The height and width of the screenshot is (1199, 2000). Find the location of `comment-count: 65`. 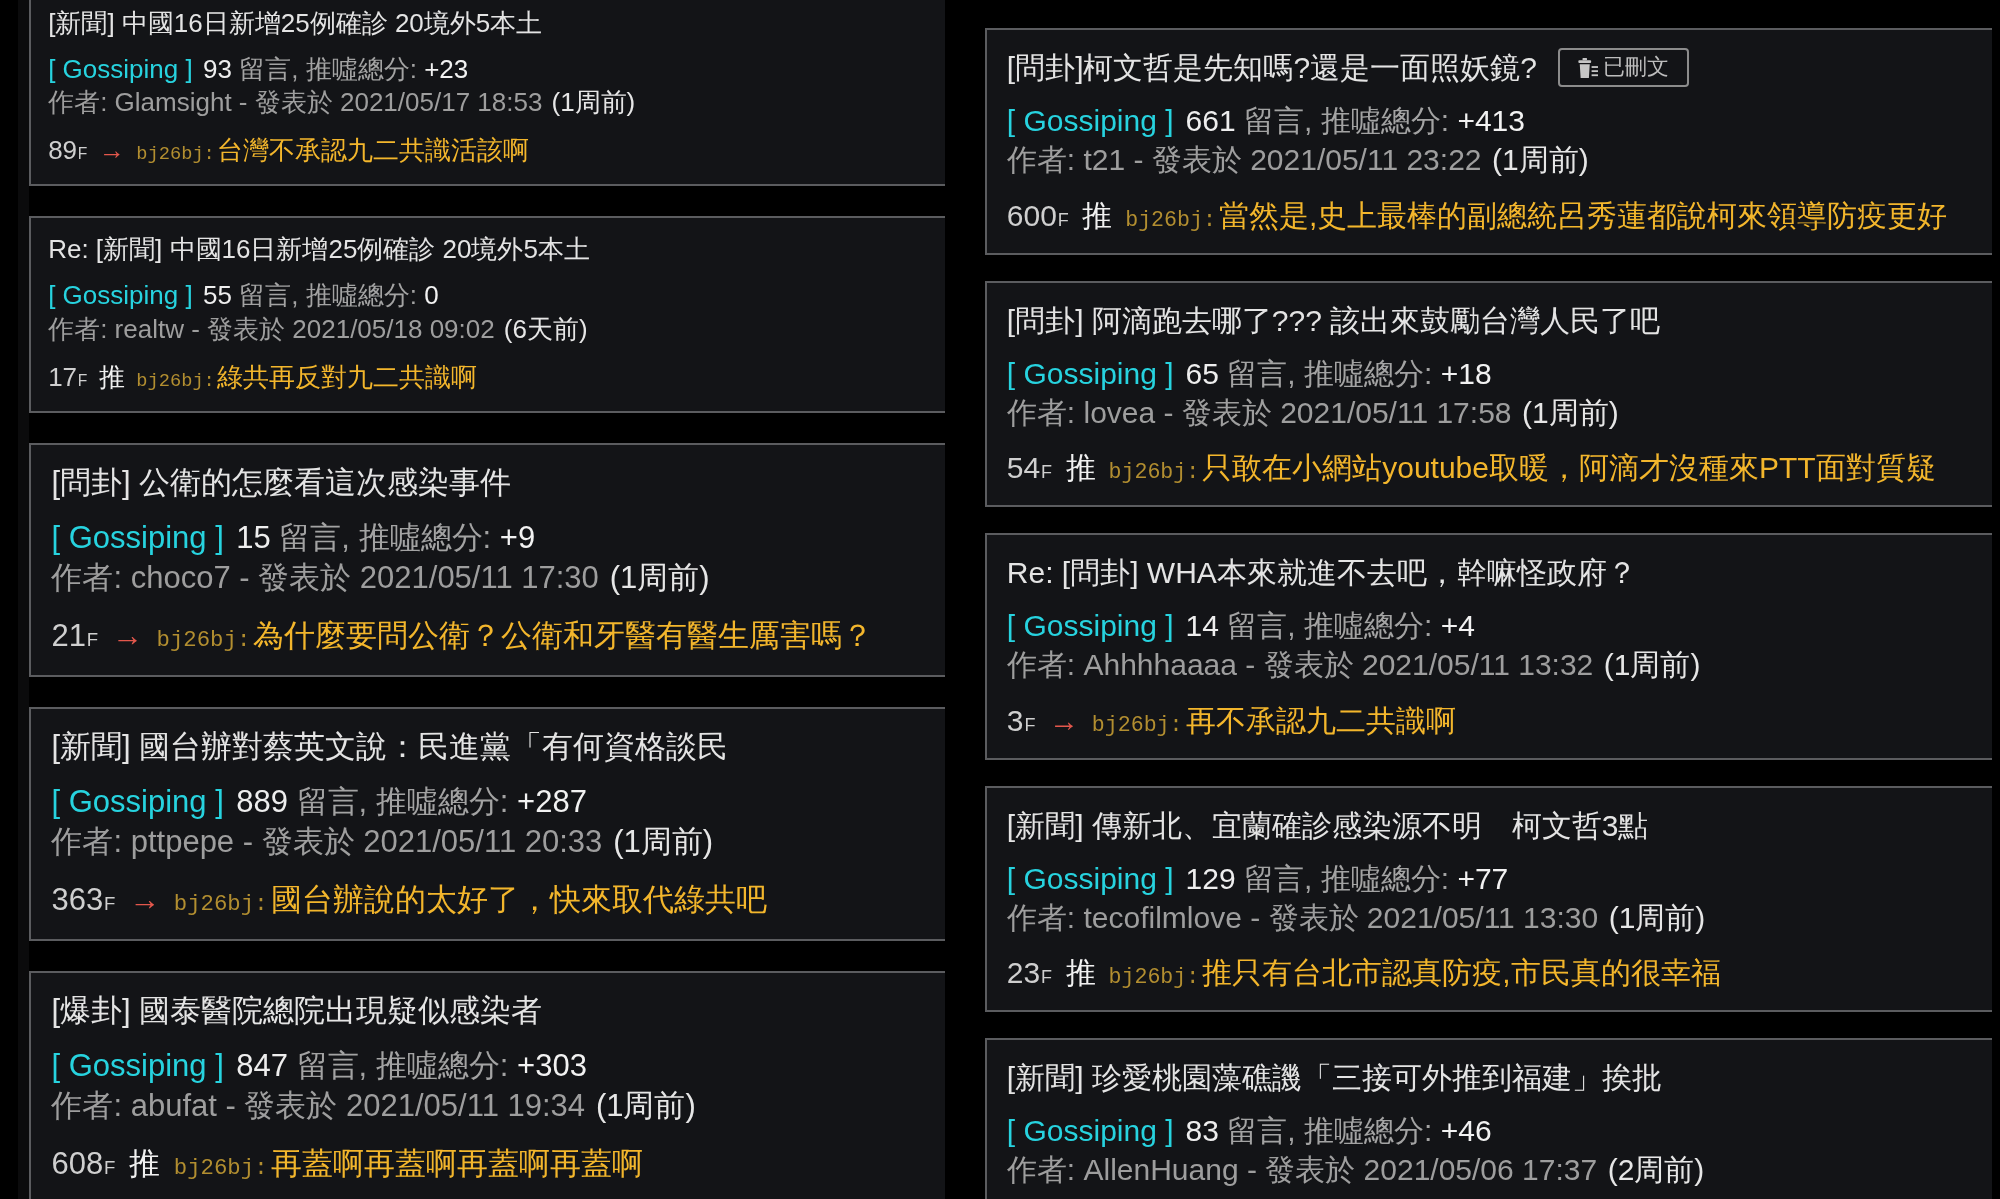

comment-count: 65 is located at coordinates (1202, 373).